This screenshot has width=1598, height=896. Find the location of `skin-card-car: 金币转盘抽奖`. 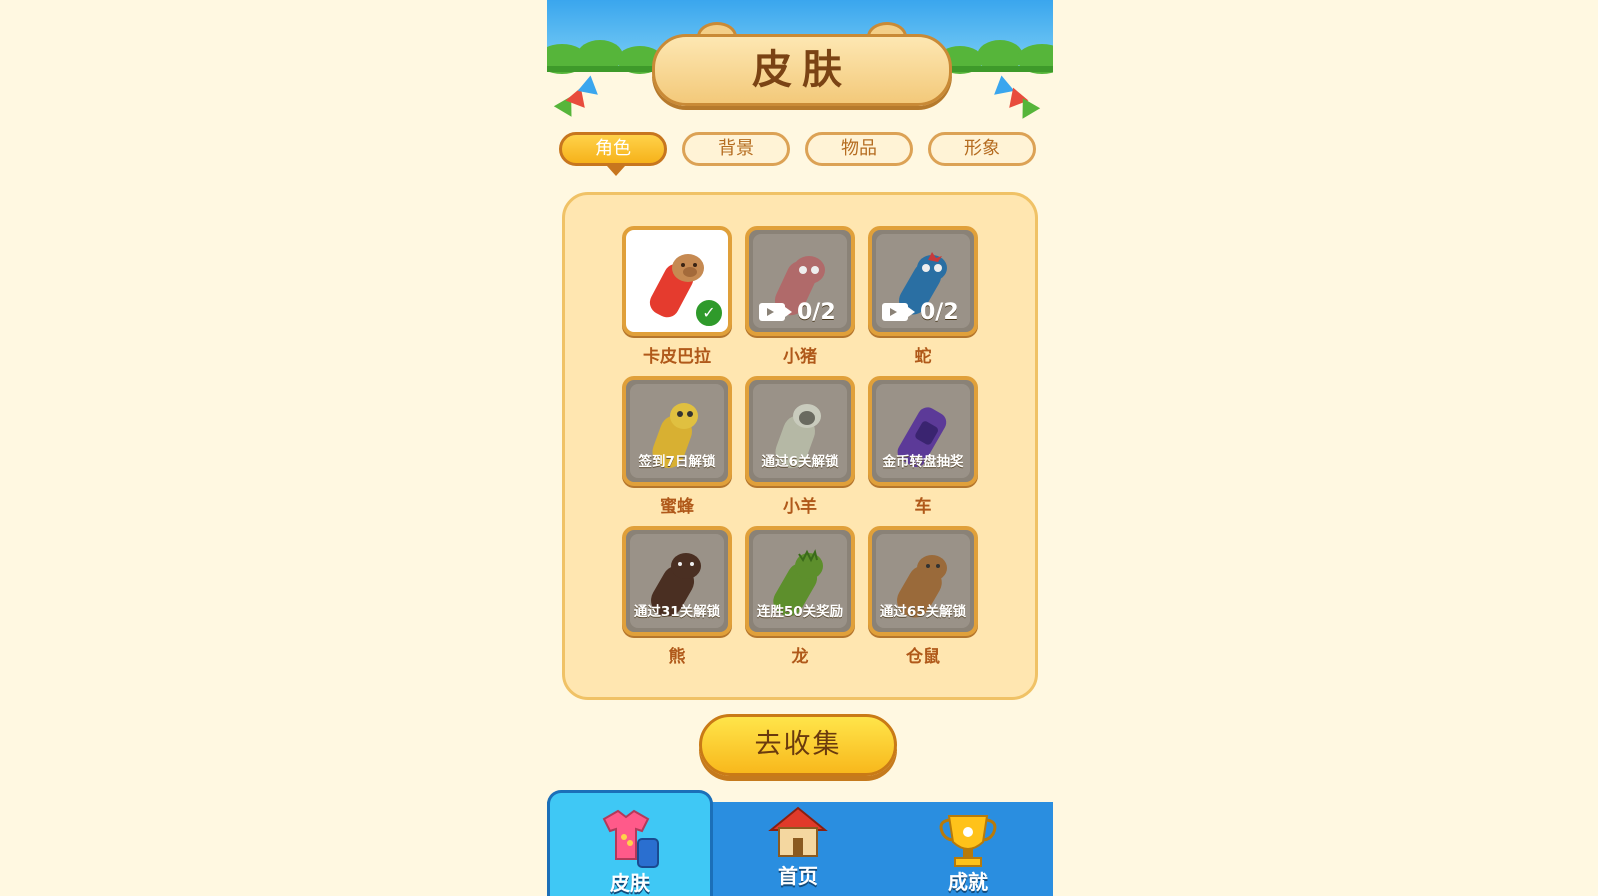

skin-card-car: 金币转盘抽奖 is located at coordinates (923, 431).